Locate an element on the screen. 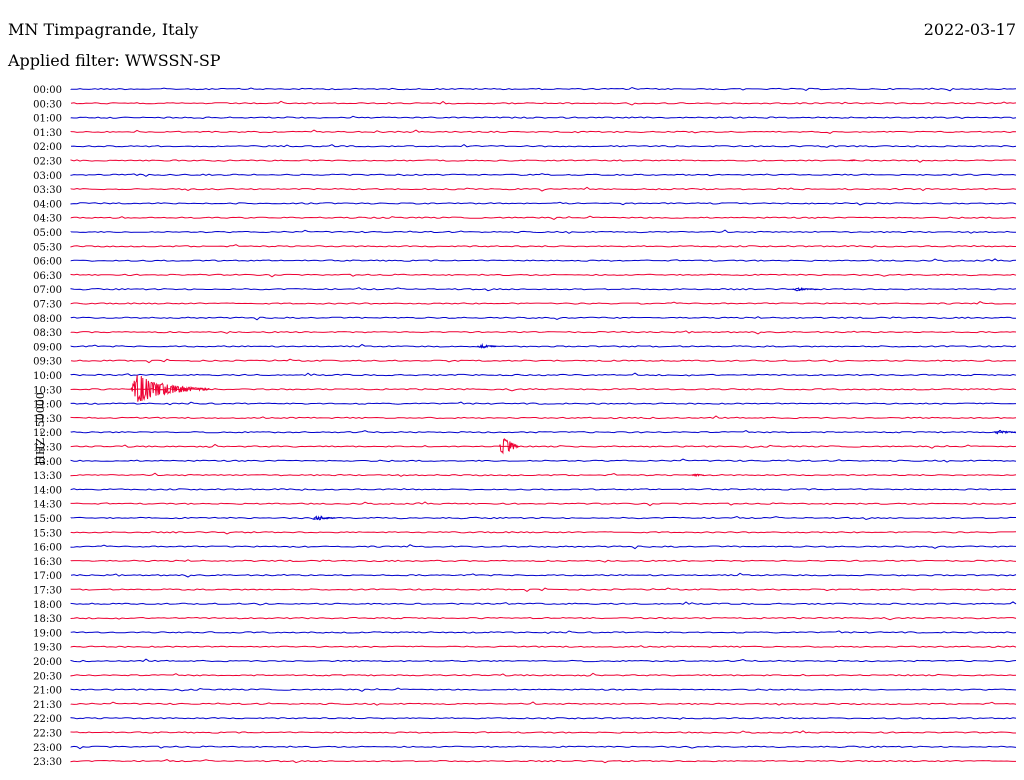 The image size is (1024, 780). row-tick-label: 02:00 is located at coordinates (47, 147).